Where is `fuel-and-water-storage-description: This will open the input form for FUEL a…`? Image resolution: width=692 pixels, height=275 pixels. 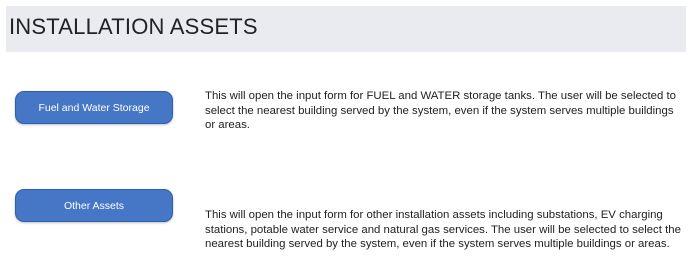
fuel-and-water-storage-description: This will open the input form for FUEL a… is located at coordinates (441, 110).